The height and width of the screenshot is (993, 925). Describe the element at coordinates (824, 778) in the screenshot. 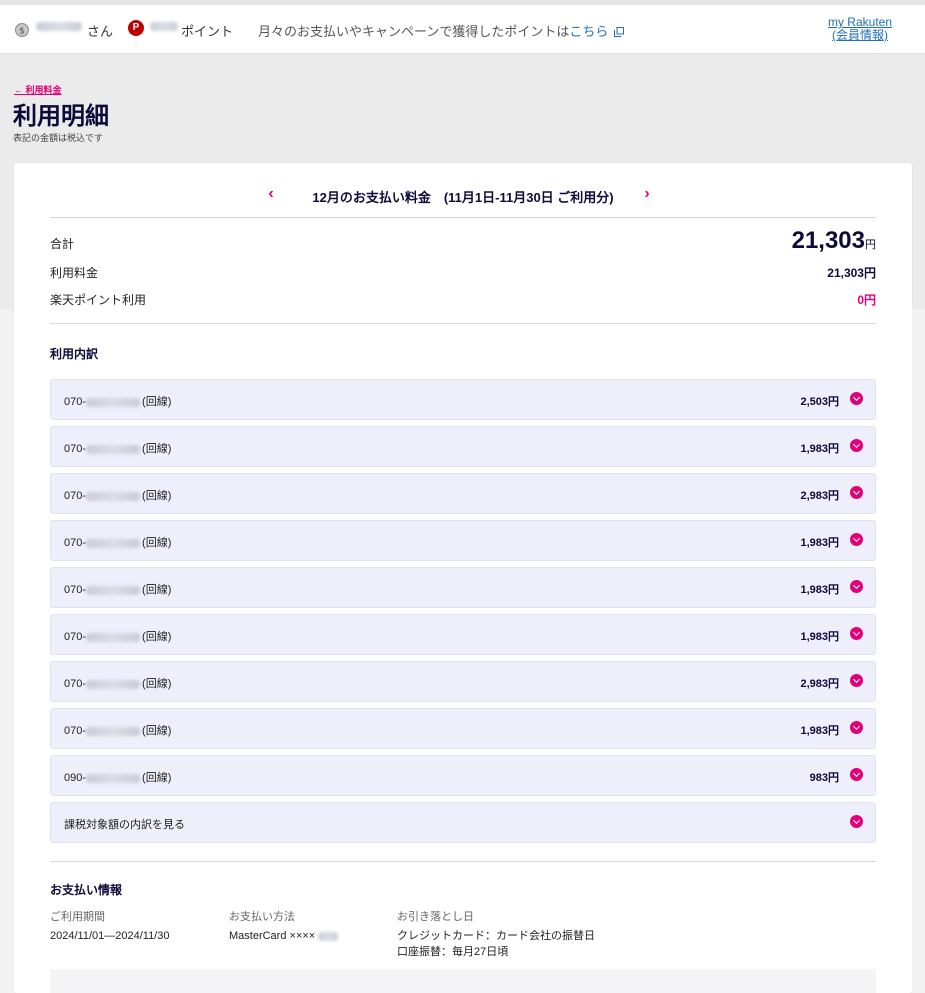

I see `line-amount: 983円` at that location.